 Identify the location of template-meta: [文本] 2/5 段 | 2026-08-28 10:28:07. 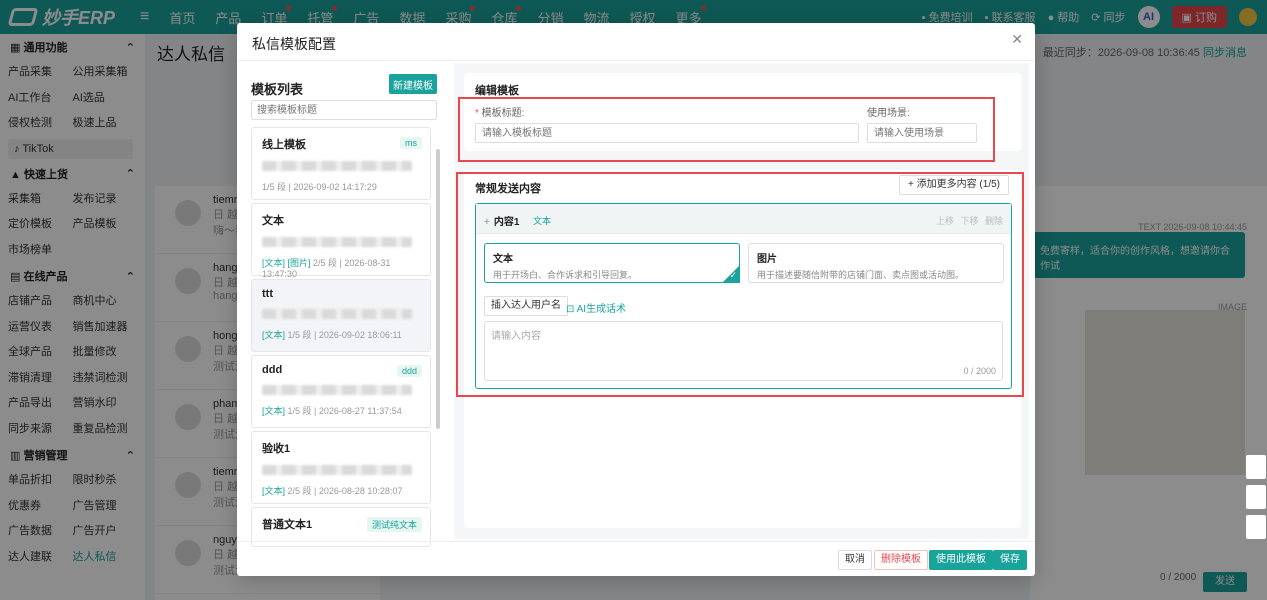
(341, 490).